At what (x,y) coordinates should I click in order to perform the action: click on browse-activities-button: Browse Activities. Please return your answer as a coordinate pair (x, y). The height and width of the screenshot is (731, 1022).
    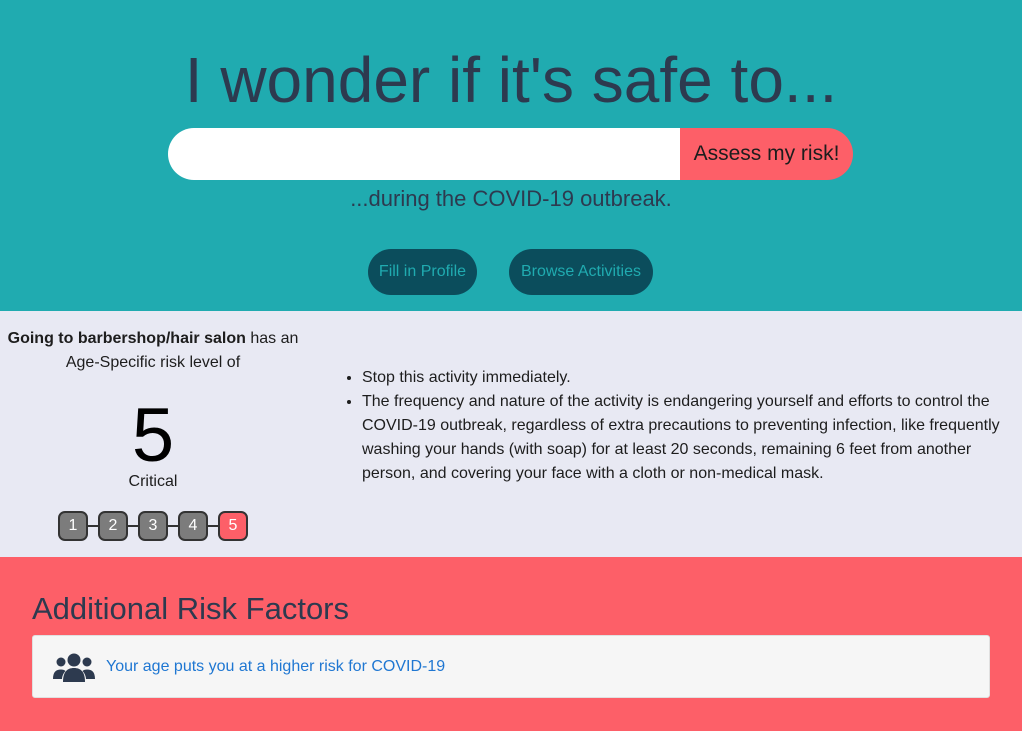
    Looking at the image, I should click on (581, 272).